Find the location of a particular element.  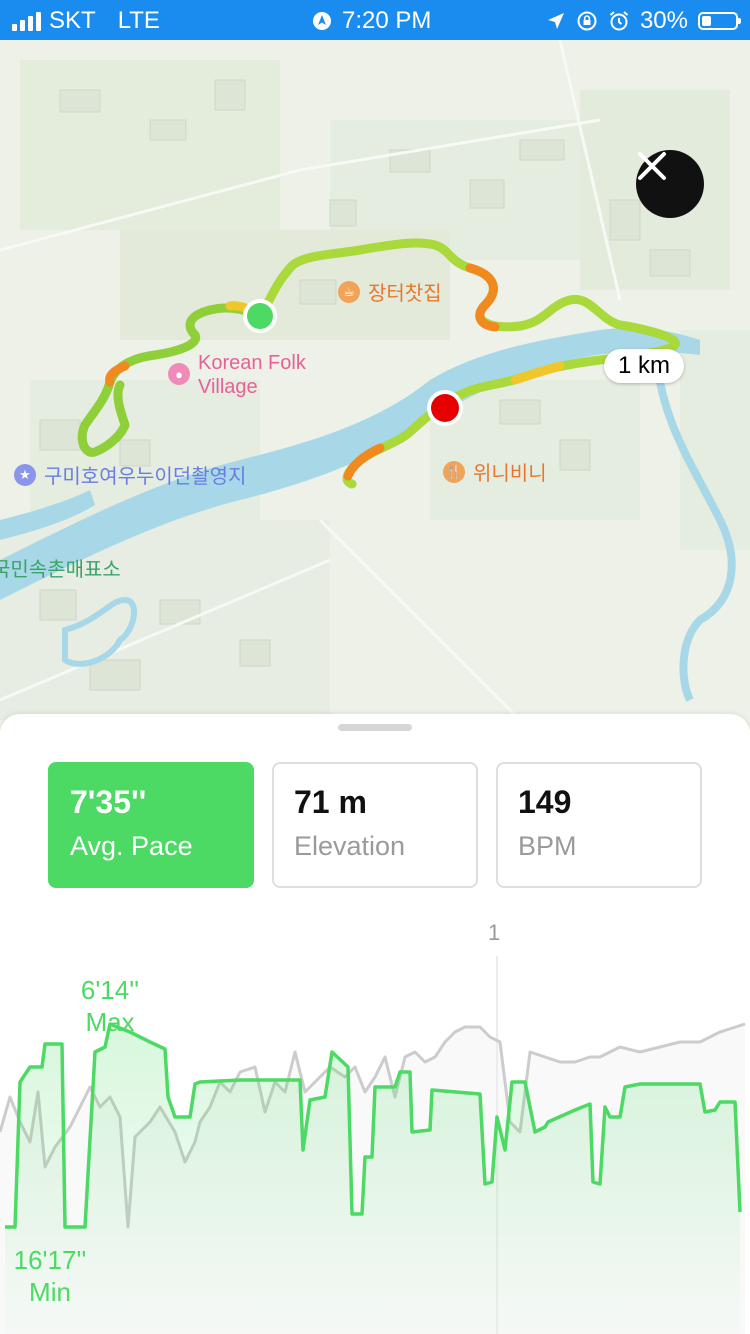

max-pace-annotation: 6'14'' Max is located at coordinates (110, 1006).